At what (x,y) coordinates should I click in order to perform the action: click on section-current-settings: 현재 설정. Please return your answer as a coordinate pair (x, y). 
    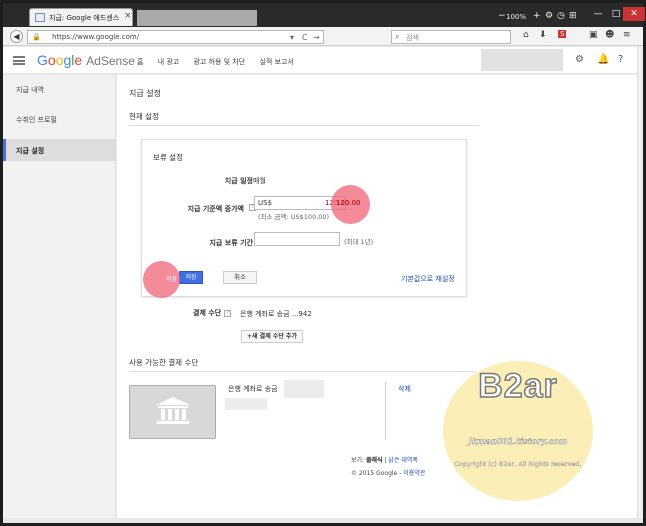
    Looking at the image, I should click on (144, 116).